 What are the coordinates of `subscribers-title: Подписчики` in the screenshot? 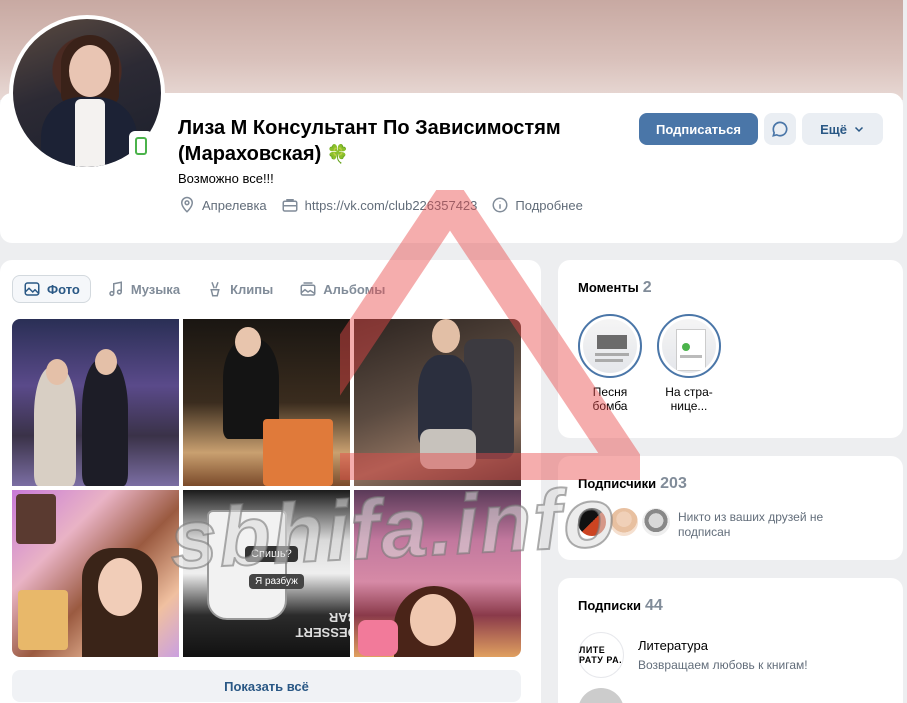 It's located at (617, 483).